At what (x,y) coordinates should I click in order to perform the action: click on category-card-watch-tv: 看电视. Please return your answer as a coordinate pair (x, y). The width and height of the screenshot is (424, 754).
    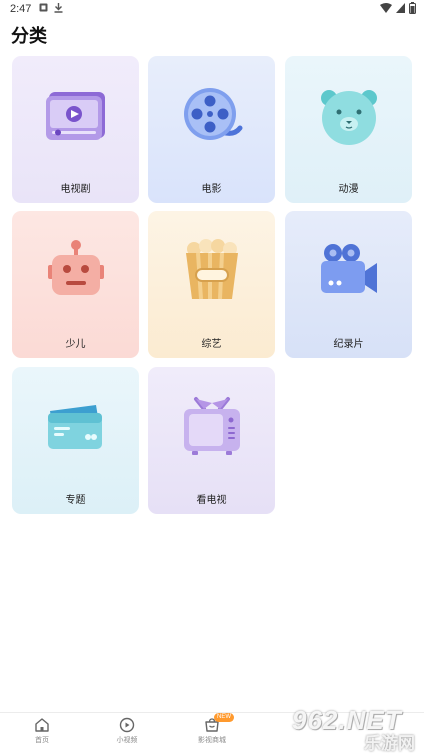
    Looking at the image, I should click on (211, 440).